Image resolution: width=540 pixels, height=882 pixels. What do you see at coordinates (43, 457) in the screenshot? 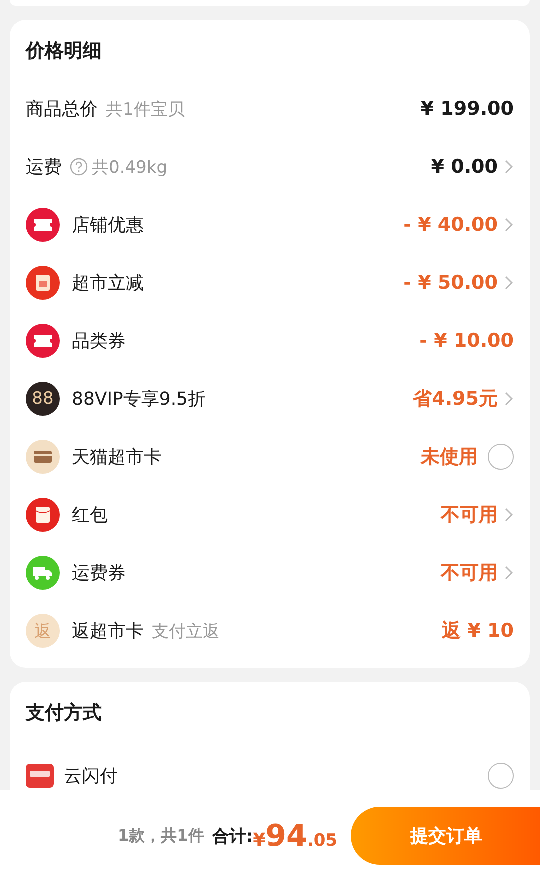
I see `card-icon` at bounding box center [43, 457].